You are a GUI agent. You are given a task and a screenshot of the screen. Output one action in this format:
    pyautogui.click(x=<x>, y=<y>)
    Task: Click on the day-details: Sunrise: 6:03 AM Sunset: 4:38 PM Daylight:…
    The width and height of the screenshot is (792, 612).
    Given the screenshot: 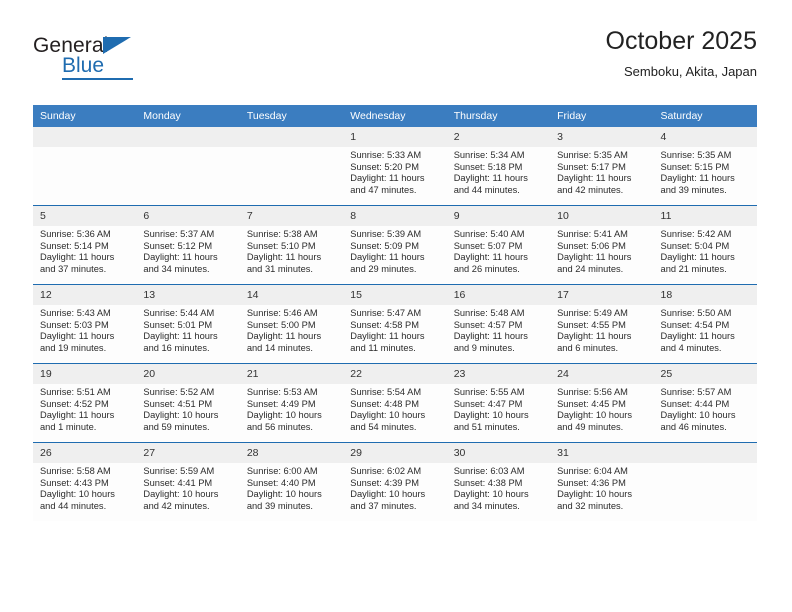 What is the action you would take?
    pyautogui.click(x=498, y=487)
    